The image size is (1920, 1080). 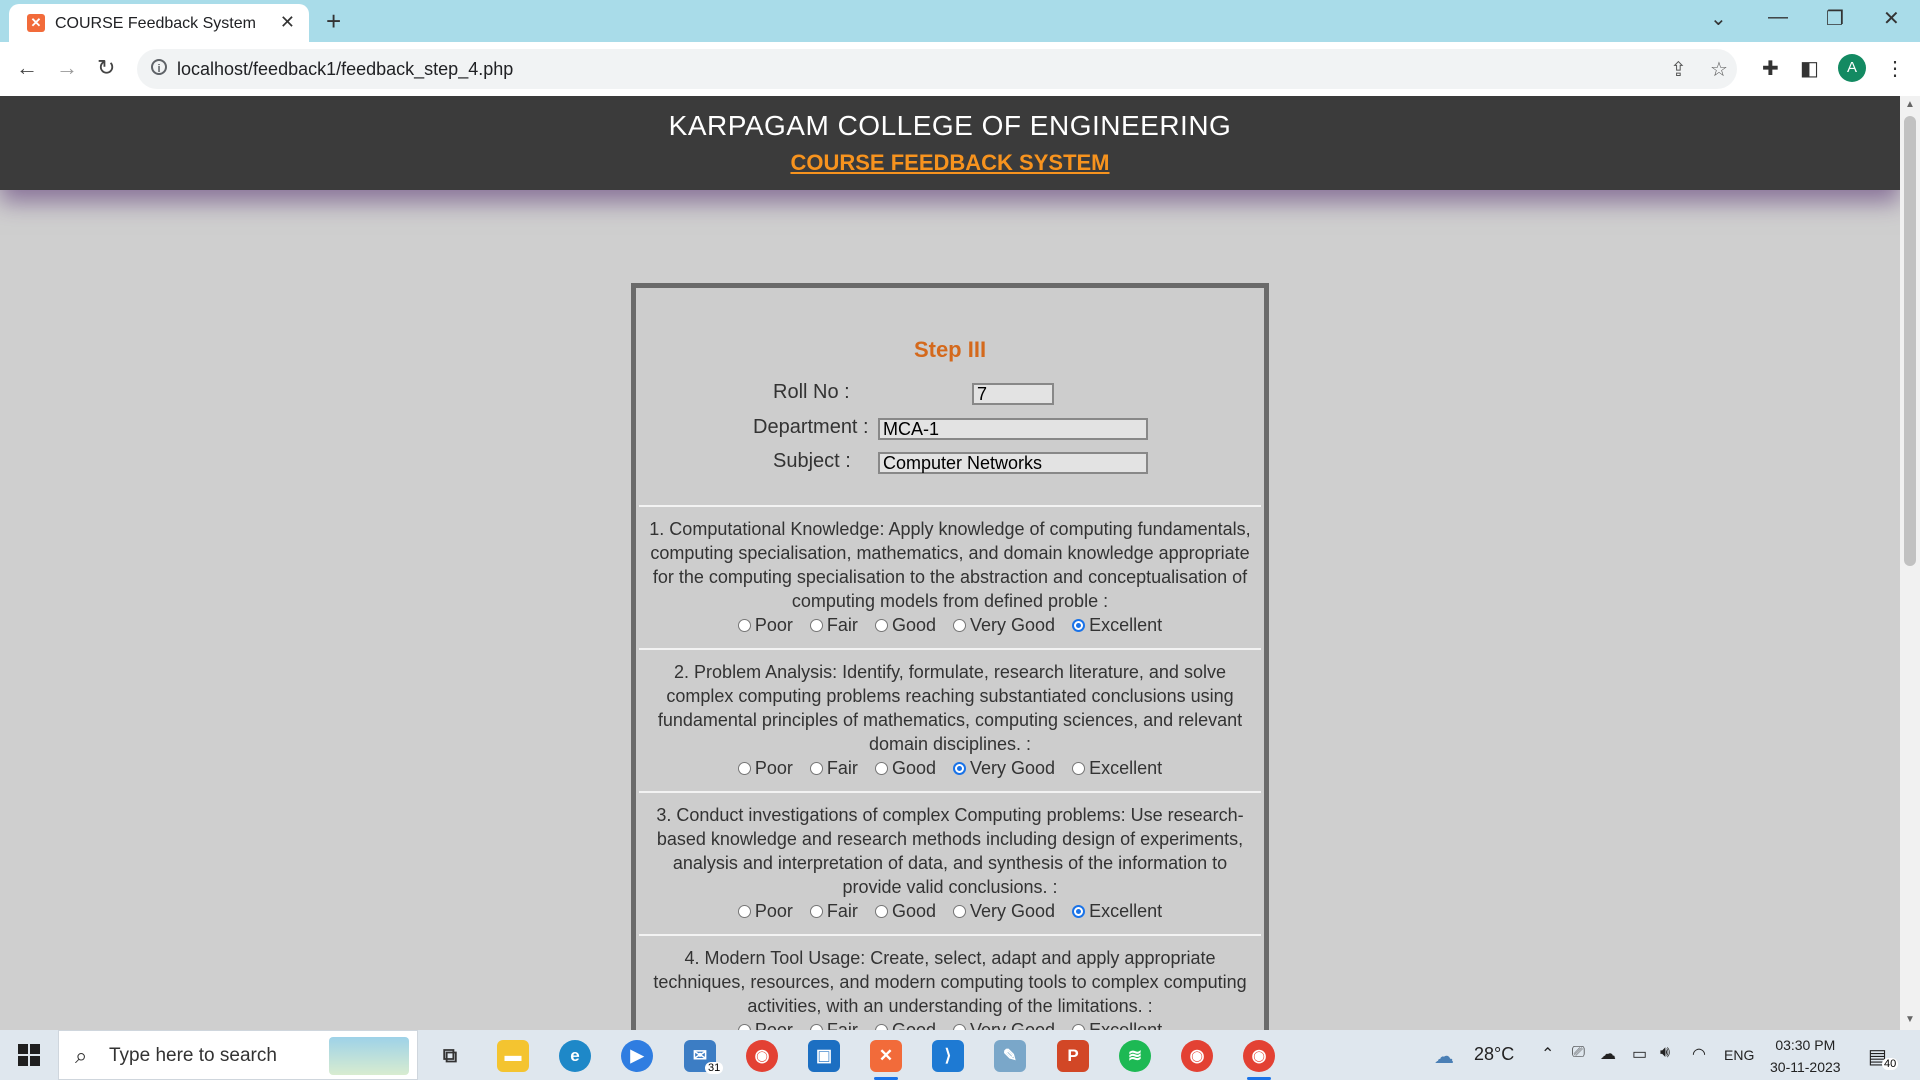 What do you see at coordinates (67, 68) in the screenshot?
I see `forward-icon: →` at bounding box center [67, 68].